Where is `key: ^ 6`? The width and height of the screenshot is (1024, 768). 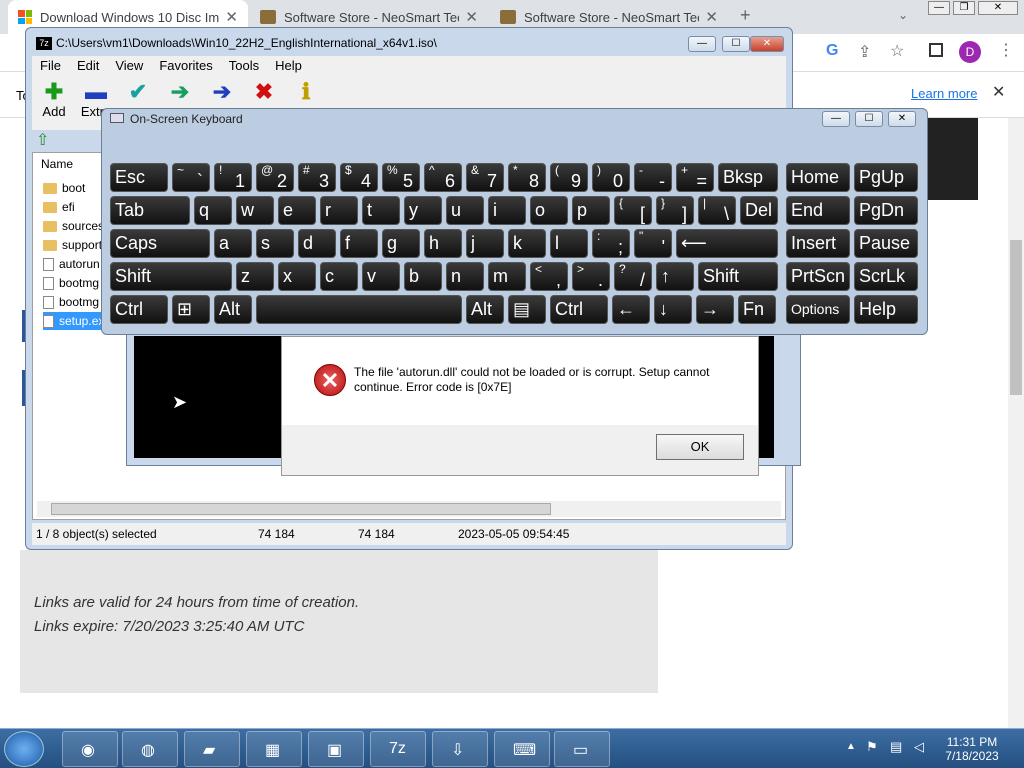 key: ^ 6 is located at coordinates (443, 177).